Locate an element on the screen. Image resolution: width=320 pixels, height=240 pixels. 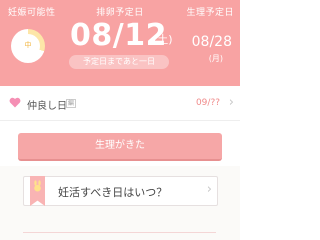
bunny-icon is located at coordinates (37, 186).